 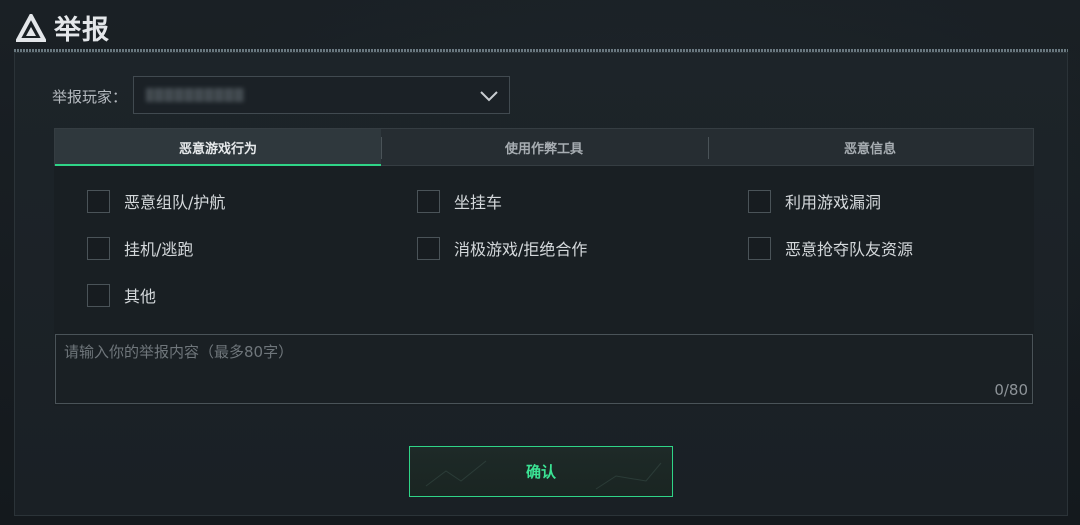 What do you see at coordinates (489, 96) in the screenshot?
I see `chevron-down-icon` at bounding box center [489, 96].